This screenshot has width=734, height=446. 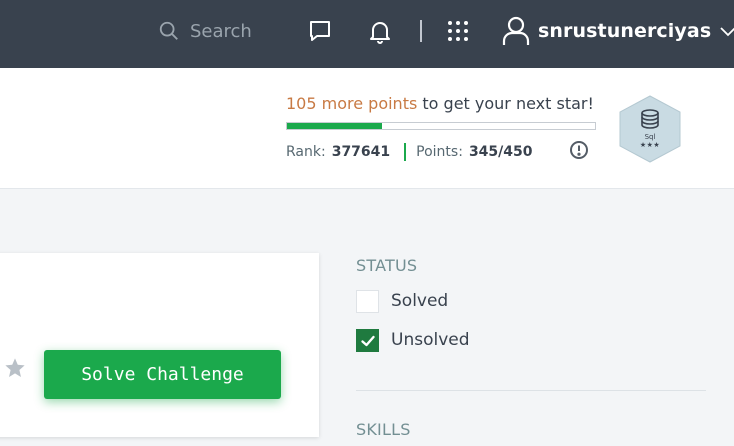 I want to click on filter-option-unsolved: Unsolved, so click(x=413, y=340).